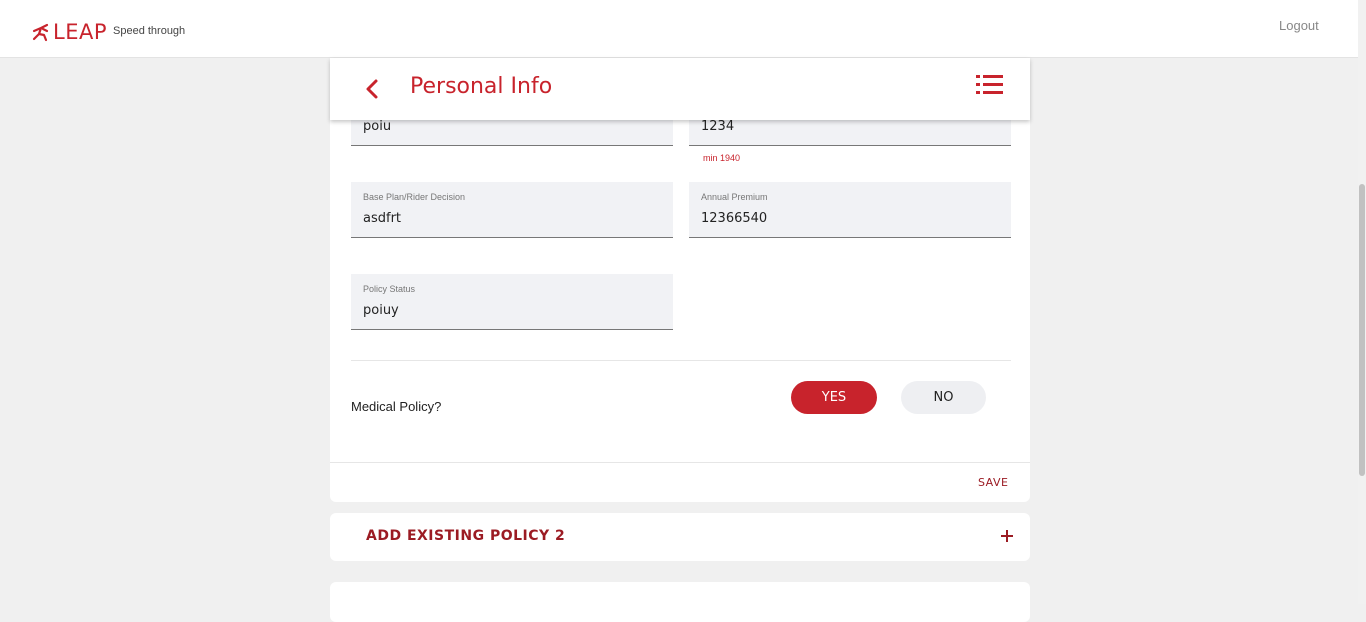  Describe the element at coordinates (396, 406) in the screenshot. I see `medical-policy-question: Medical Policy?` at that location.